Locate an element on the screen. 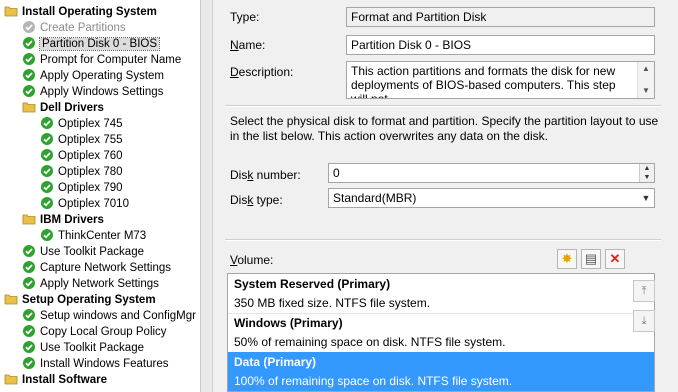 The height and width of the screenshot is (392, 678). tree-step: Apply Windows Settings is located at coordinates (92, 92).